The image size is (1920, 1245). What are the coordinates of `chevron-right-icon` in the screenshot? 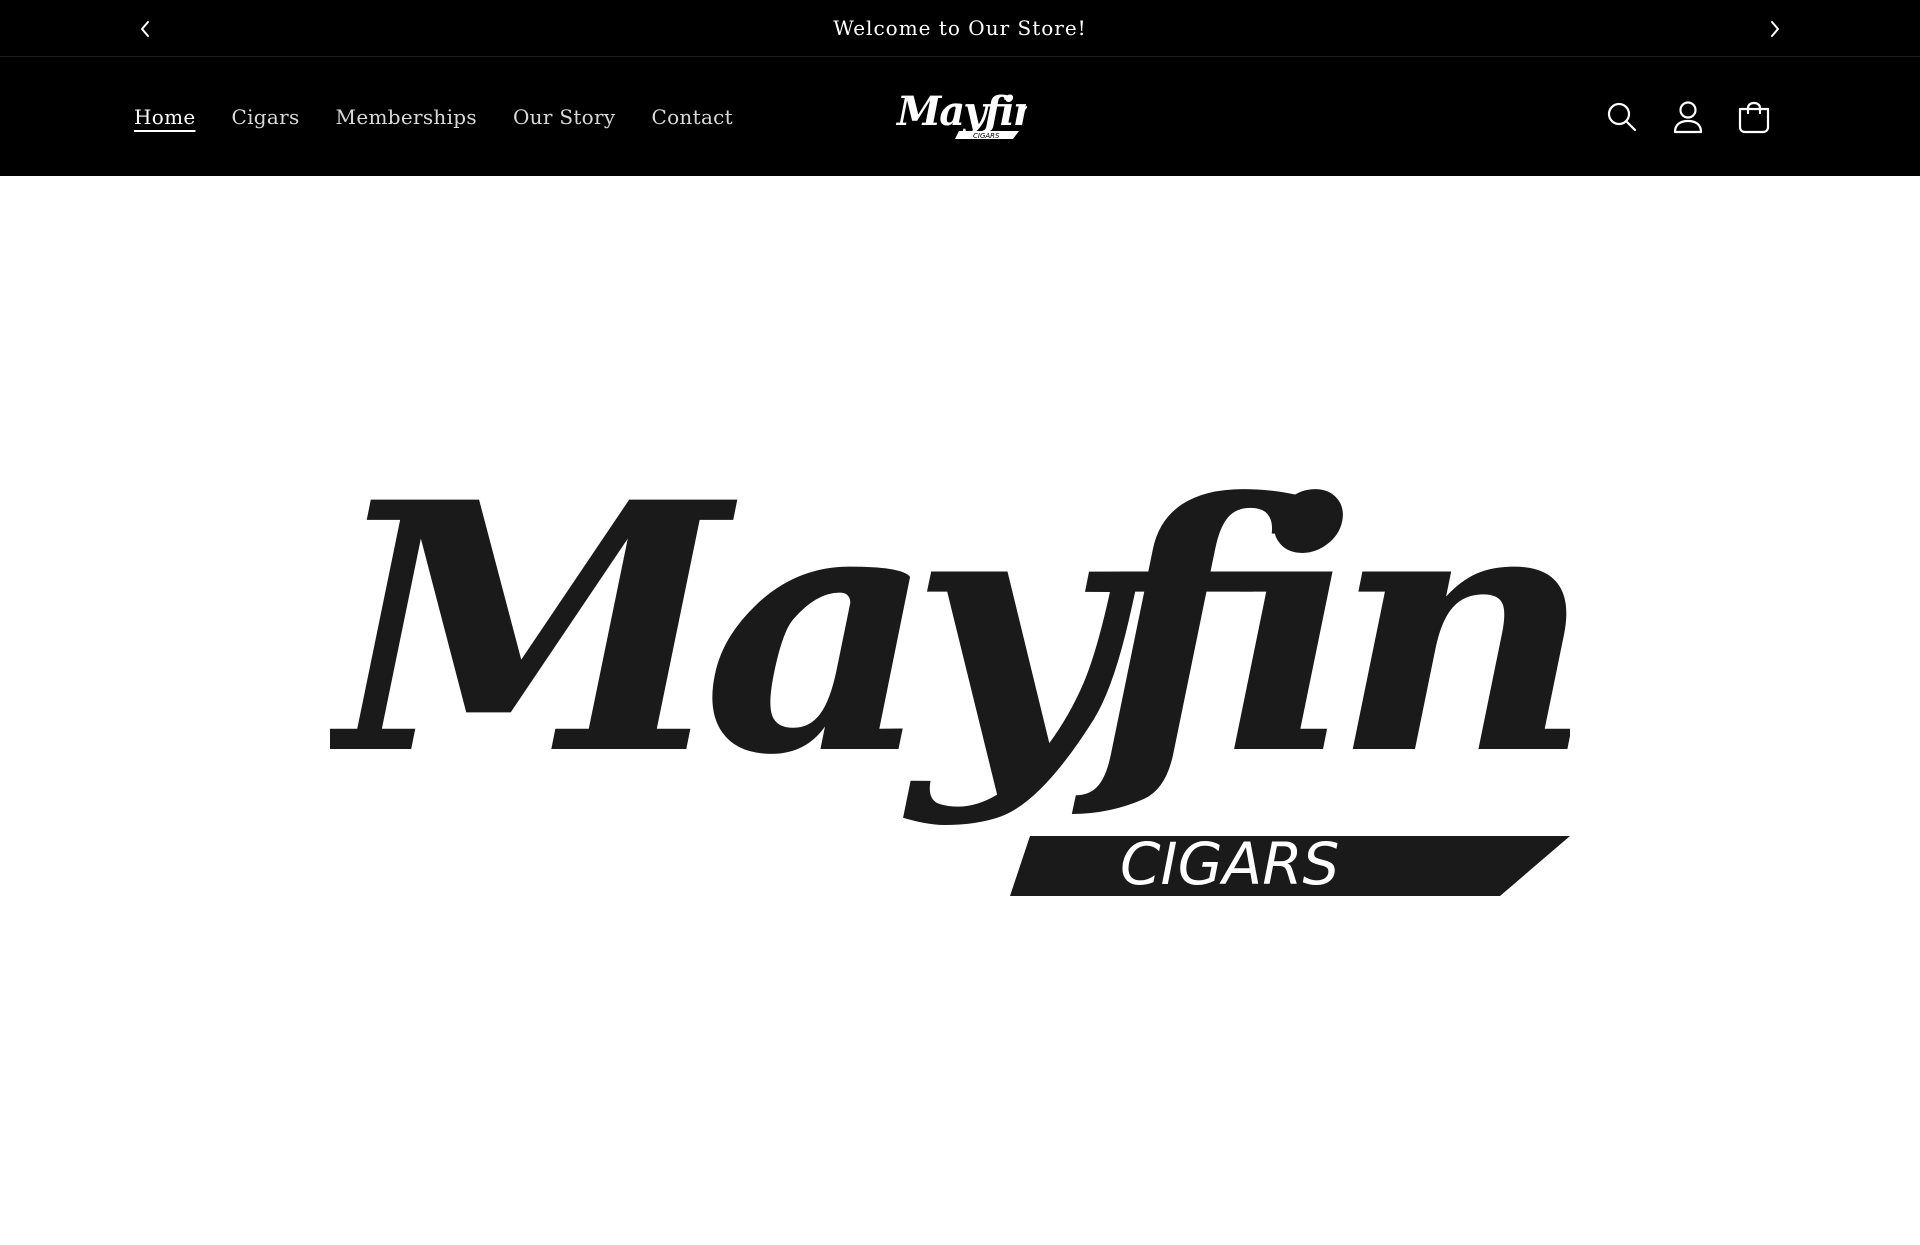 It's located at (1775, 29).